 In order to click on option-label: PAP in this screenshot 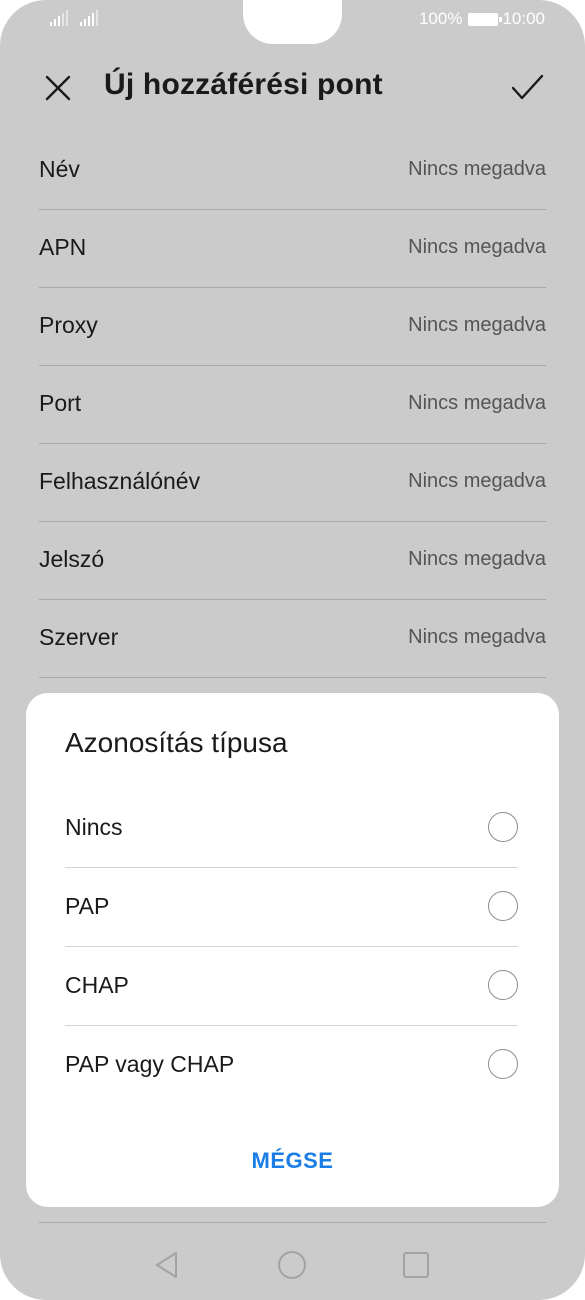, I will do `click(87, 906)`.